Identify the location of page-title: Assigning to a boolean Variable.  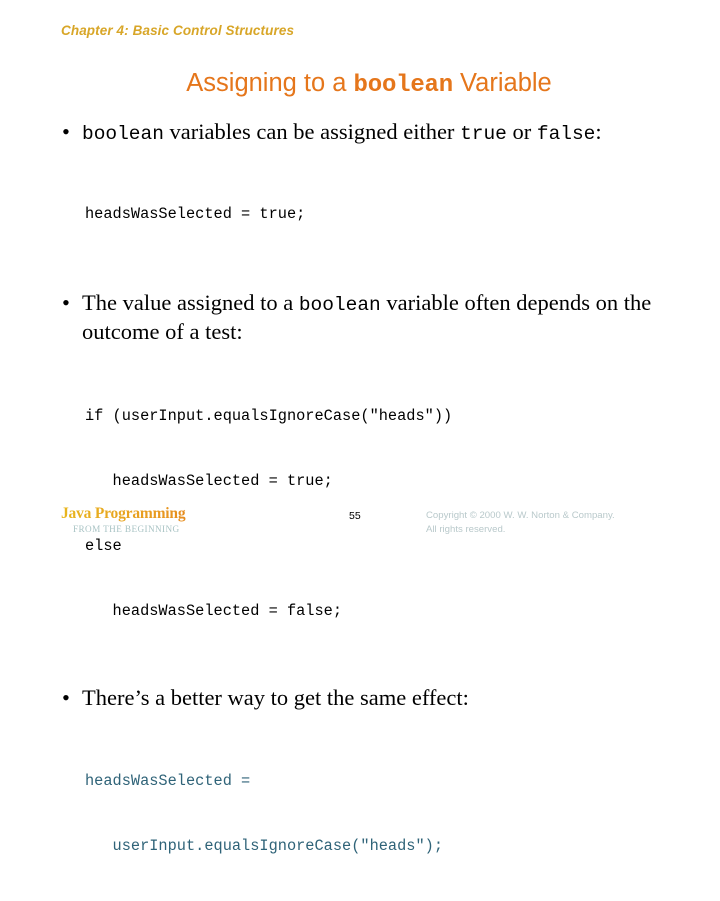
(360, 84).